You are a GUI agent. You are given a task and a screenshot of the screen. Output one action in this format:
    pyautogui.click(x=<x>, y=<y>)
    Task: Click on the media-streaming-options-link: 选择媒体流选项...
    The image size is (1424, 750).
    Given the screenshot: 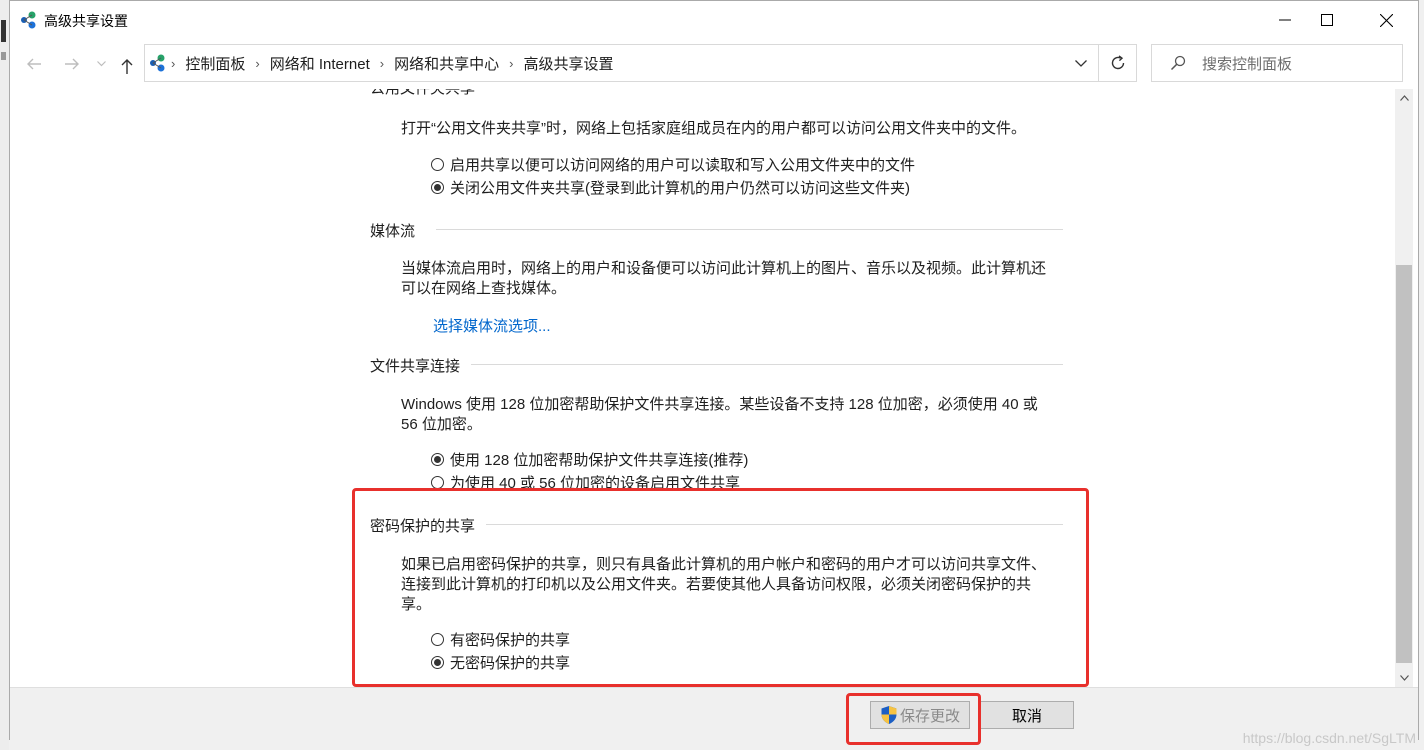 What is the action you would take?
    pyautogui.click(x=492, y=325)
    